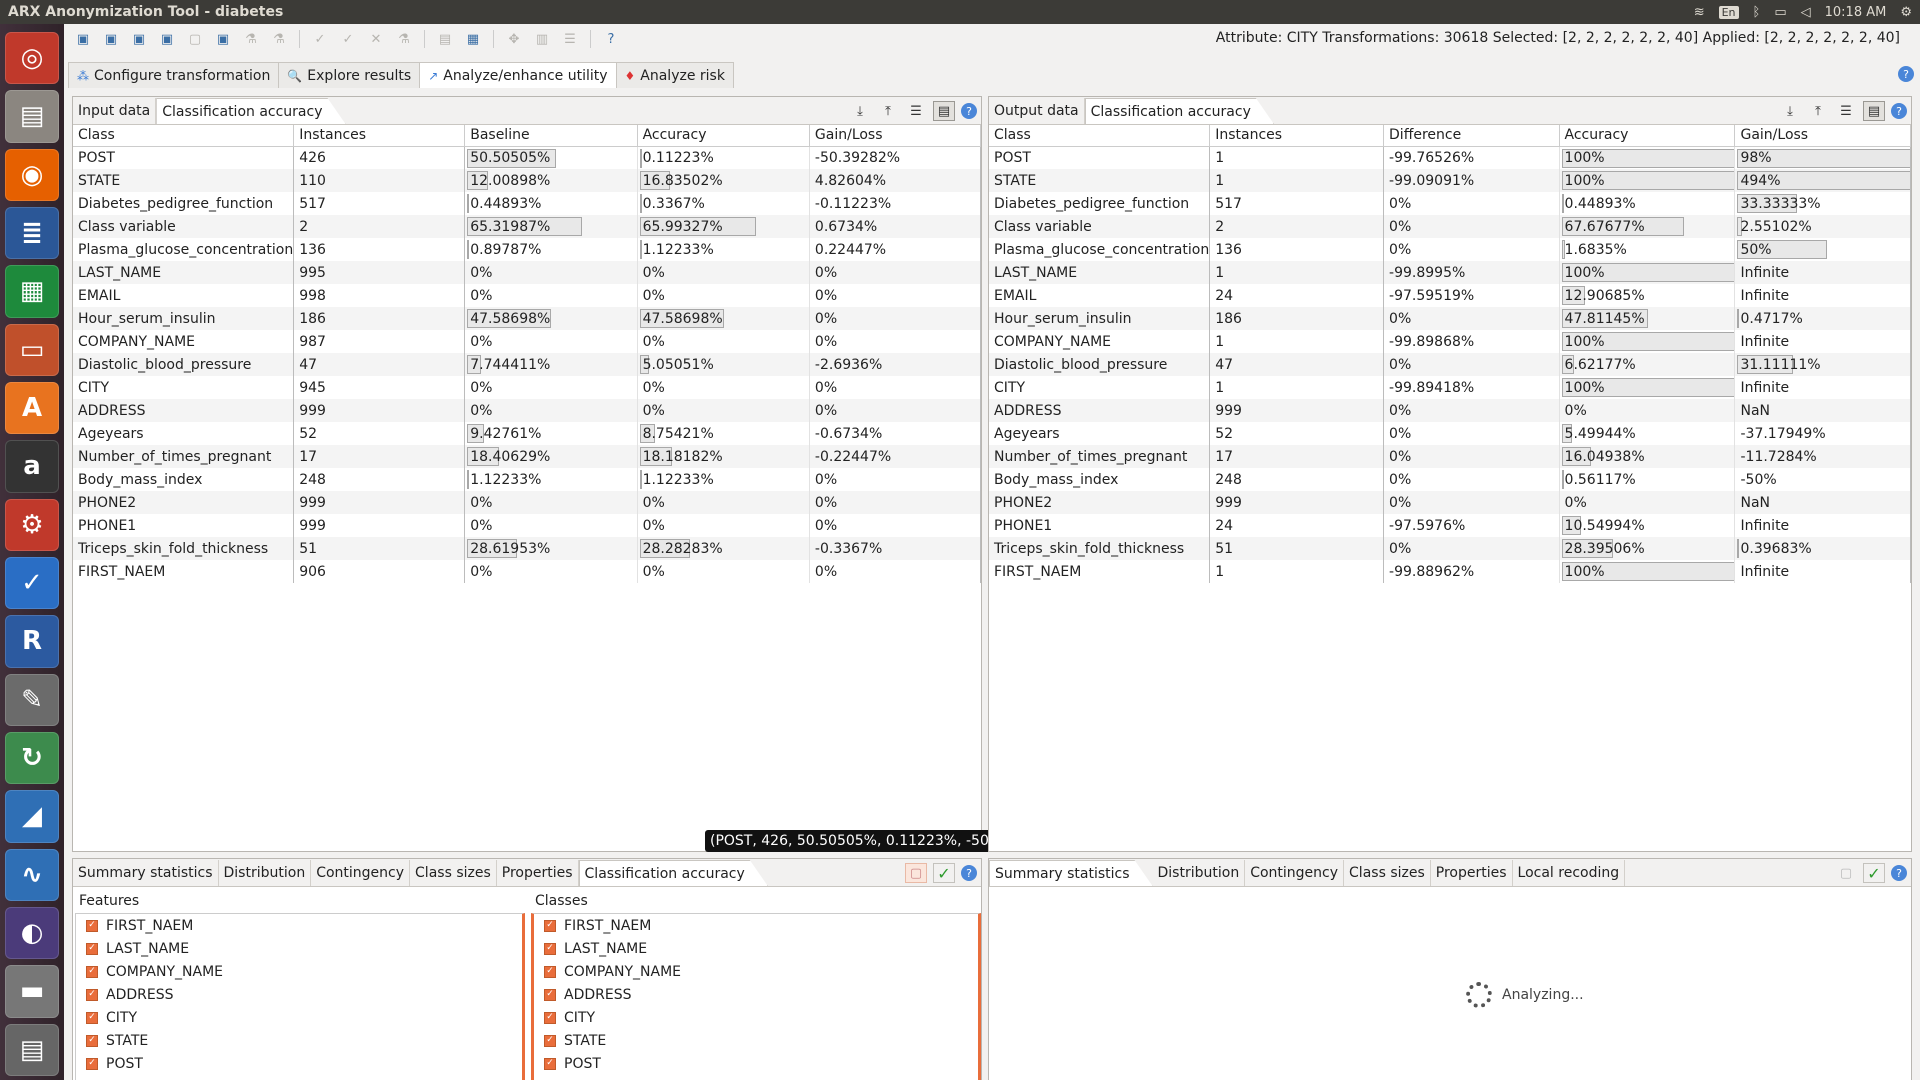 This screenshot has height=1080, width=1920. I want to click on sort-down-icon: ⤓, so click(860, 111).